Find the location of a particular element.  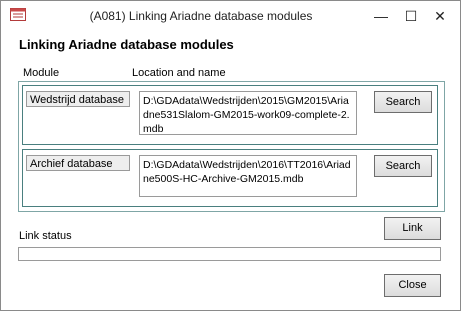

close-window-button: ✕ is located at coordinates (440, 16).